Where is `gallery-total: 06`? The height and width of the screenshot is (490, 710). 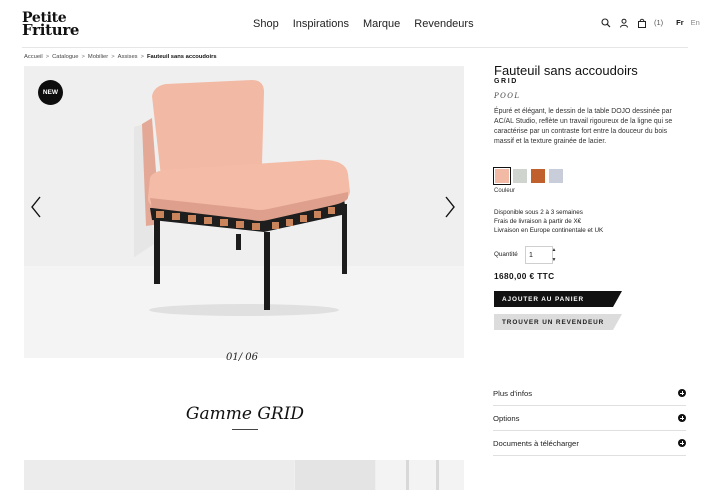 gallery-total: 06 is located at coordinates (252, 357).